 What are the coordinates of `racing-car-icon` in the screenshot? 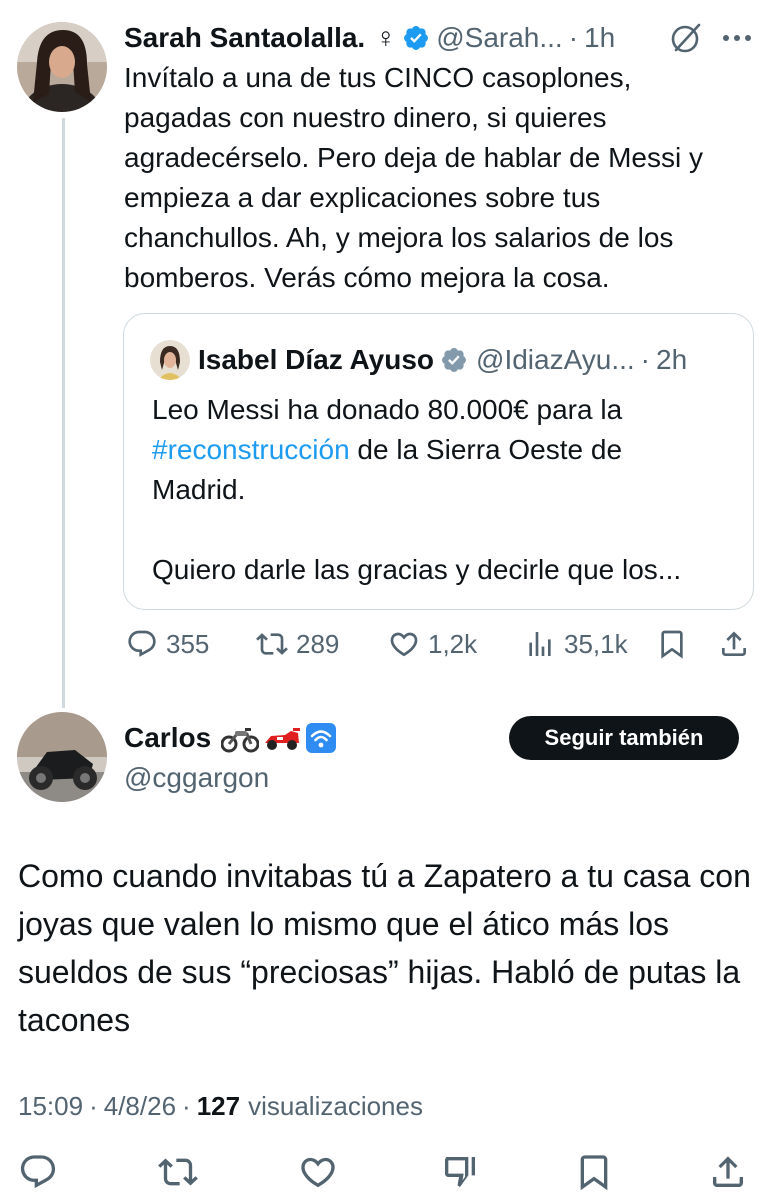 It's located at (283, 739).